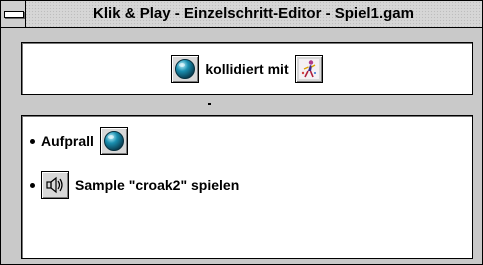 The height and width of the screenshot is (265, 483). Describe the element at coordinates (157, 185) in the screenshot. I see `action-label: Sample "croak2" spielen` at that location.